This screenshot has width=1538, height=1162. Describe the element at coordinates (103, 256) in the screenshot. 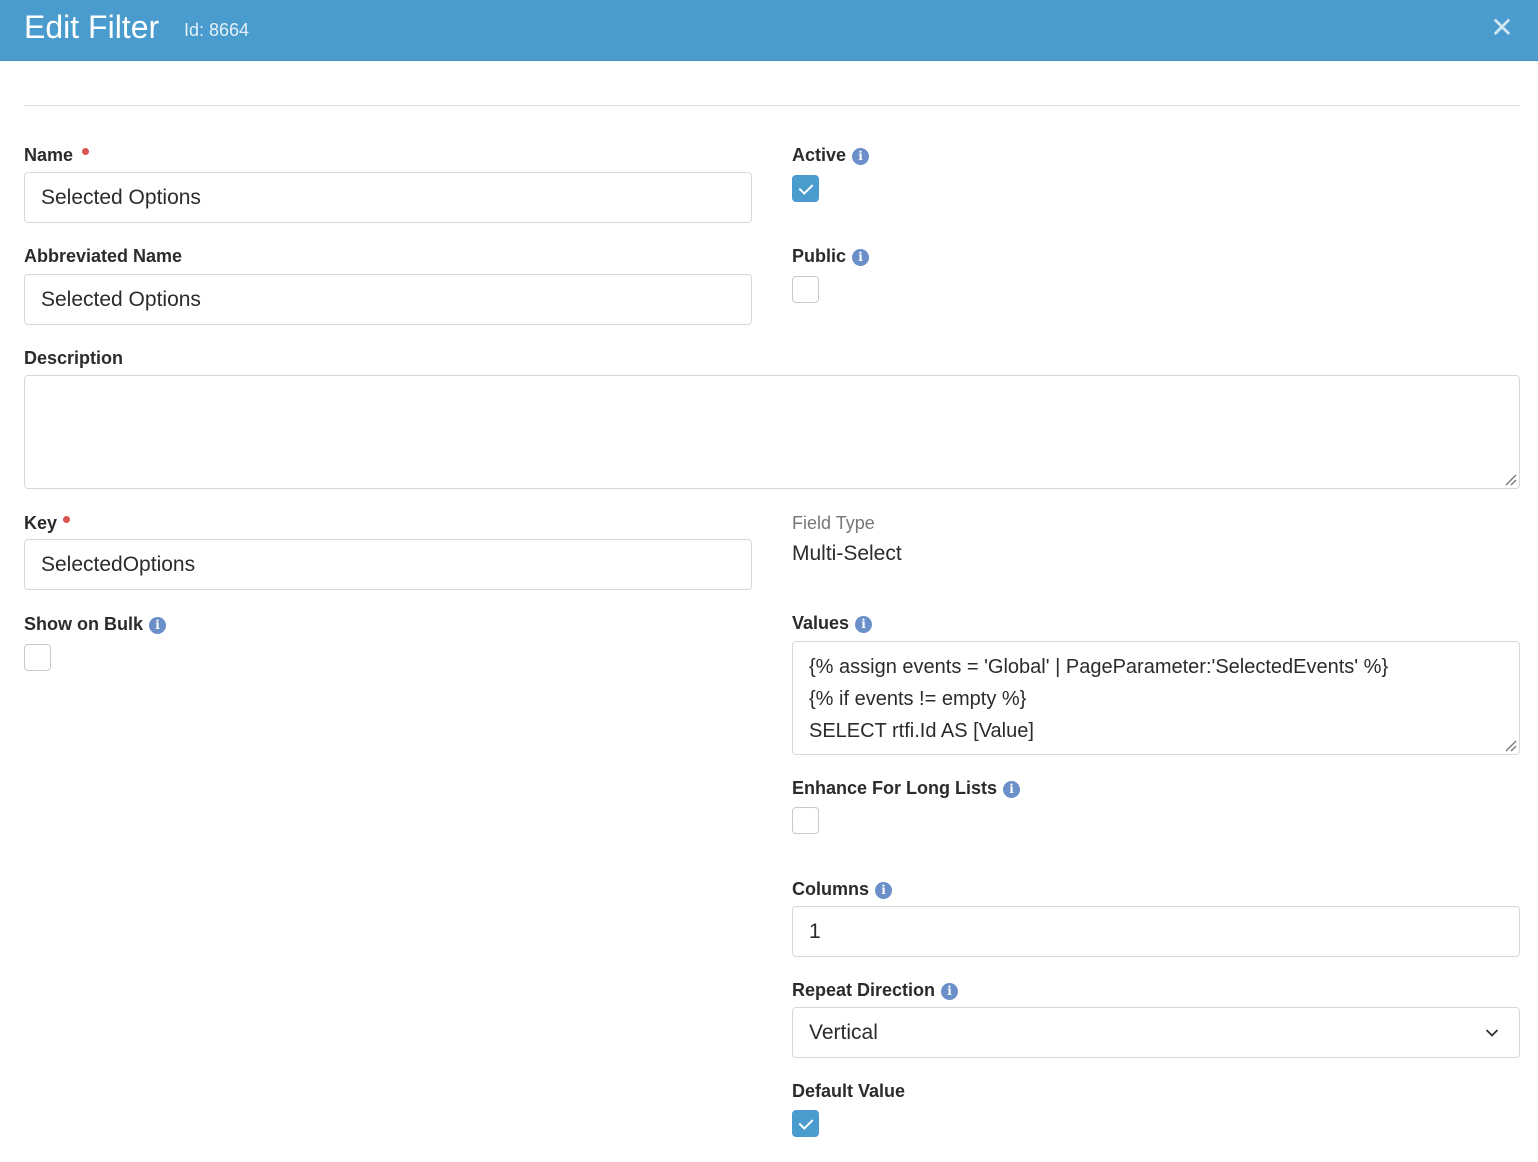

I see `abbreviated-name-label: Abbreviated Name` at that location.